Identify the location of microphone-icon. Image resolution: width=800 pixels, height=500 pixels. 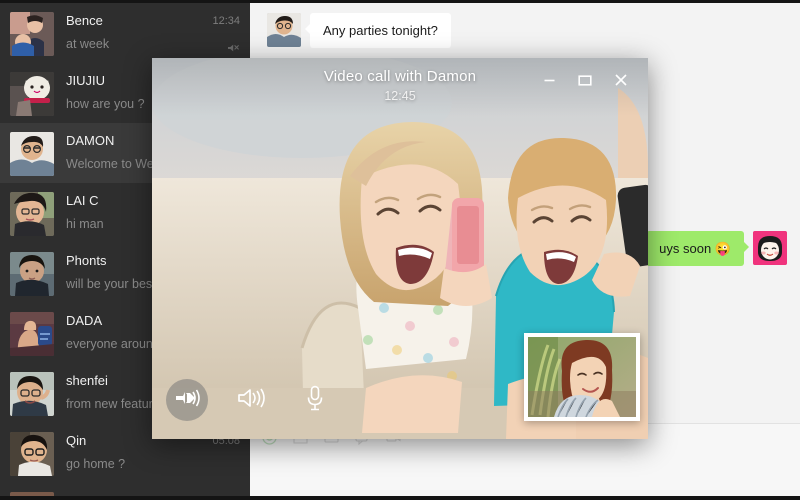
(315, 400).